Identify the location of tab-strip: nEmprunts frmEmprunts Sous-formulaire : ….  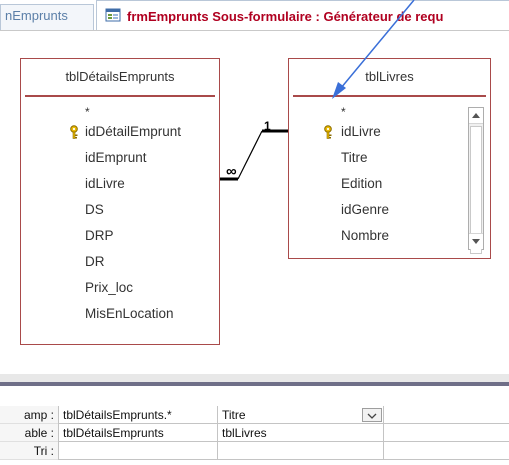
(254, 15).